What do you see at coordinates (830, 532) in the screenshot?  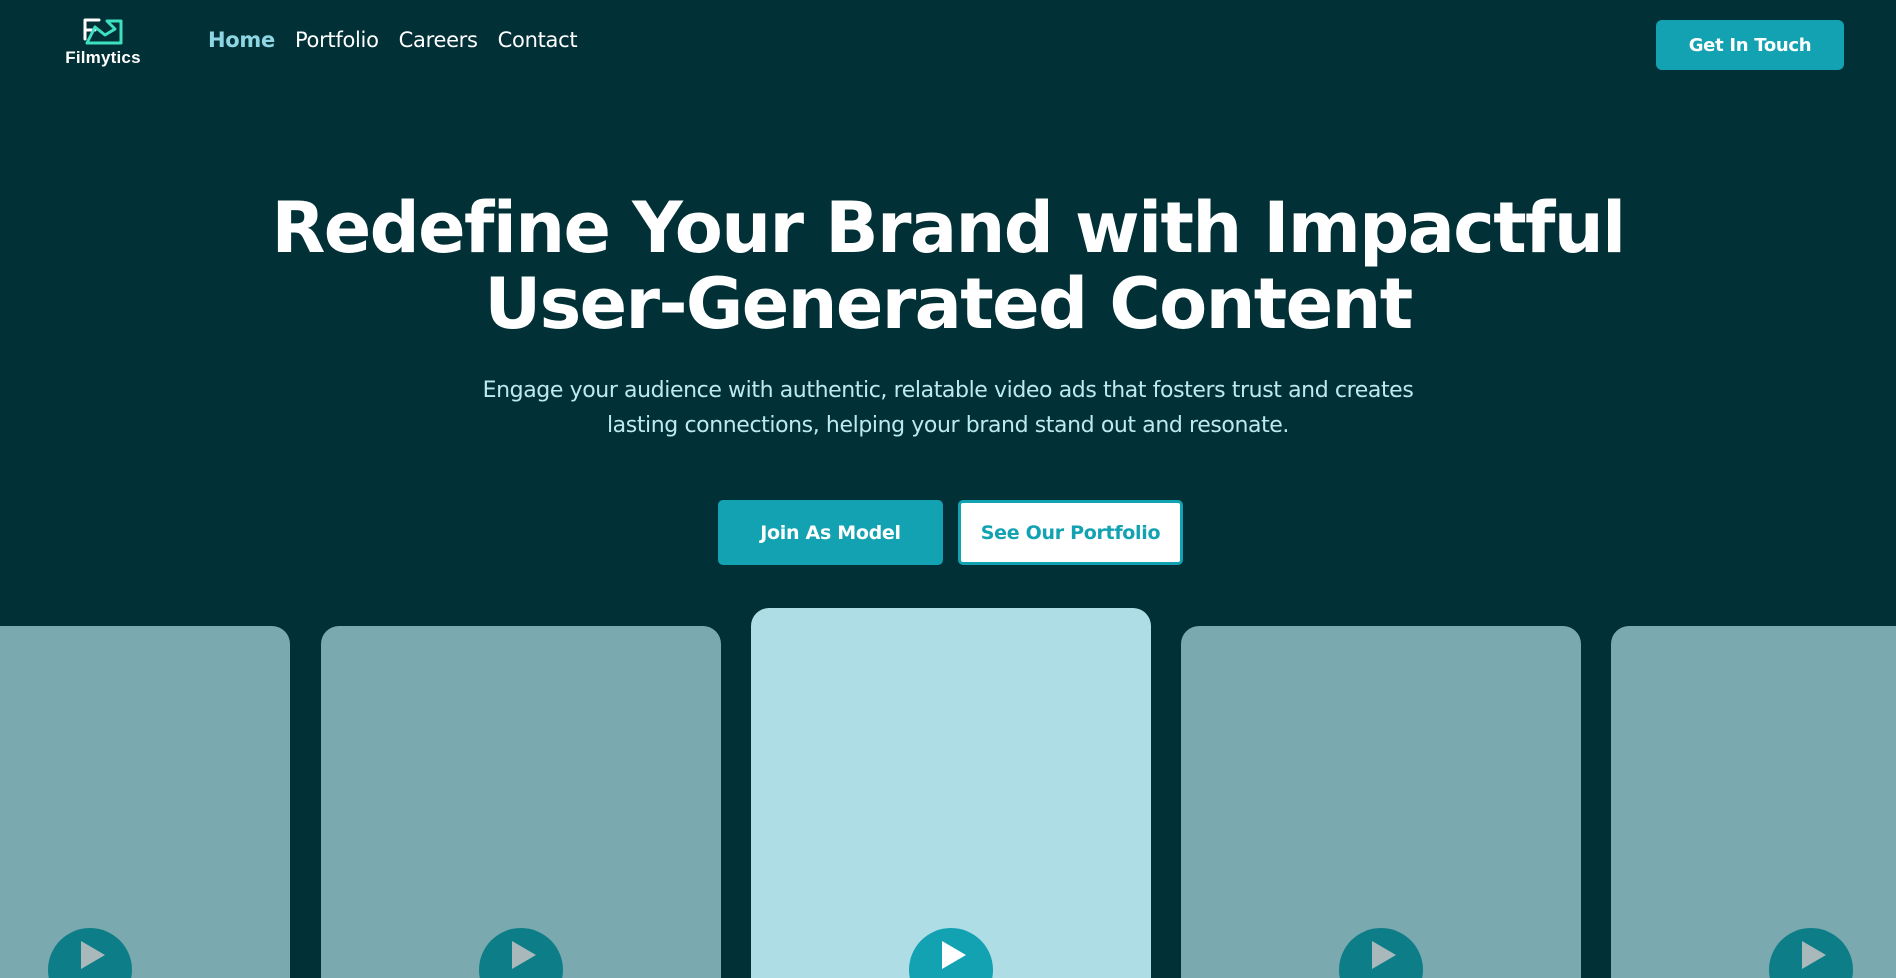 I see `join-as-model-button: Join As Model` at bounding box center [830, 532].